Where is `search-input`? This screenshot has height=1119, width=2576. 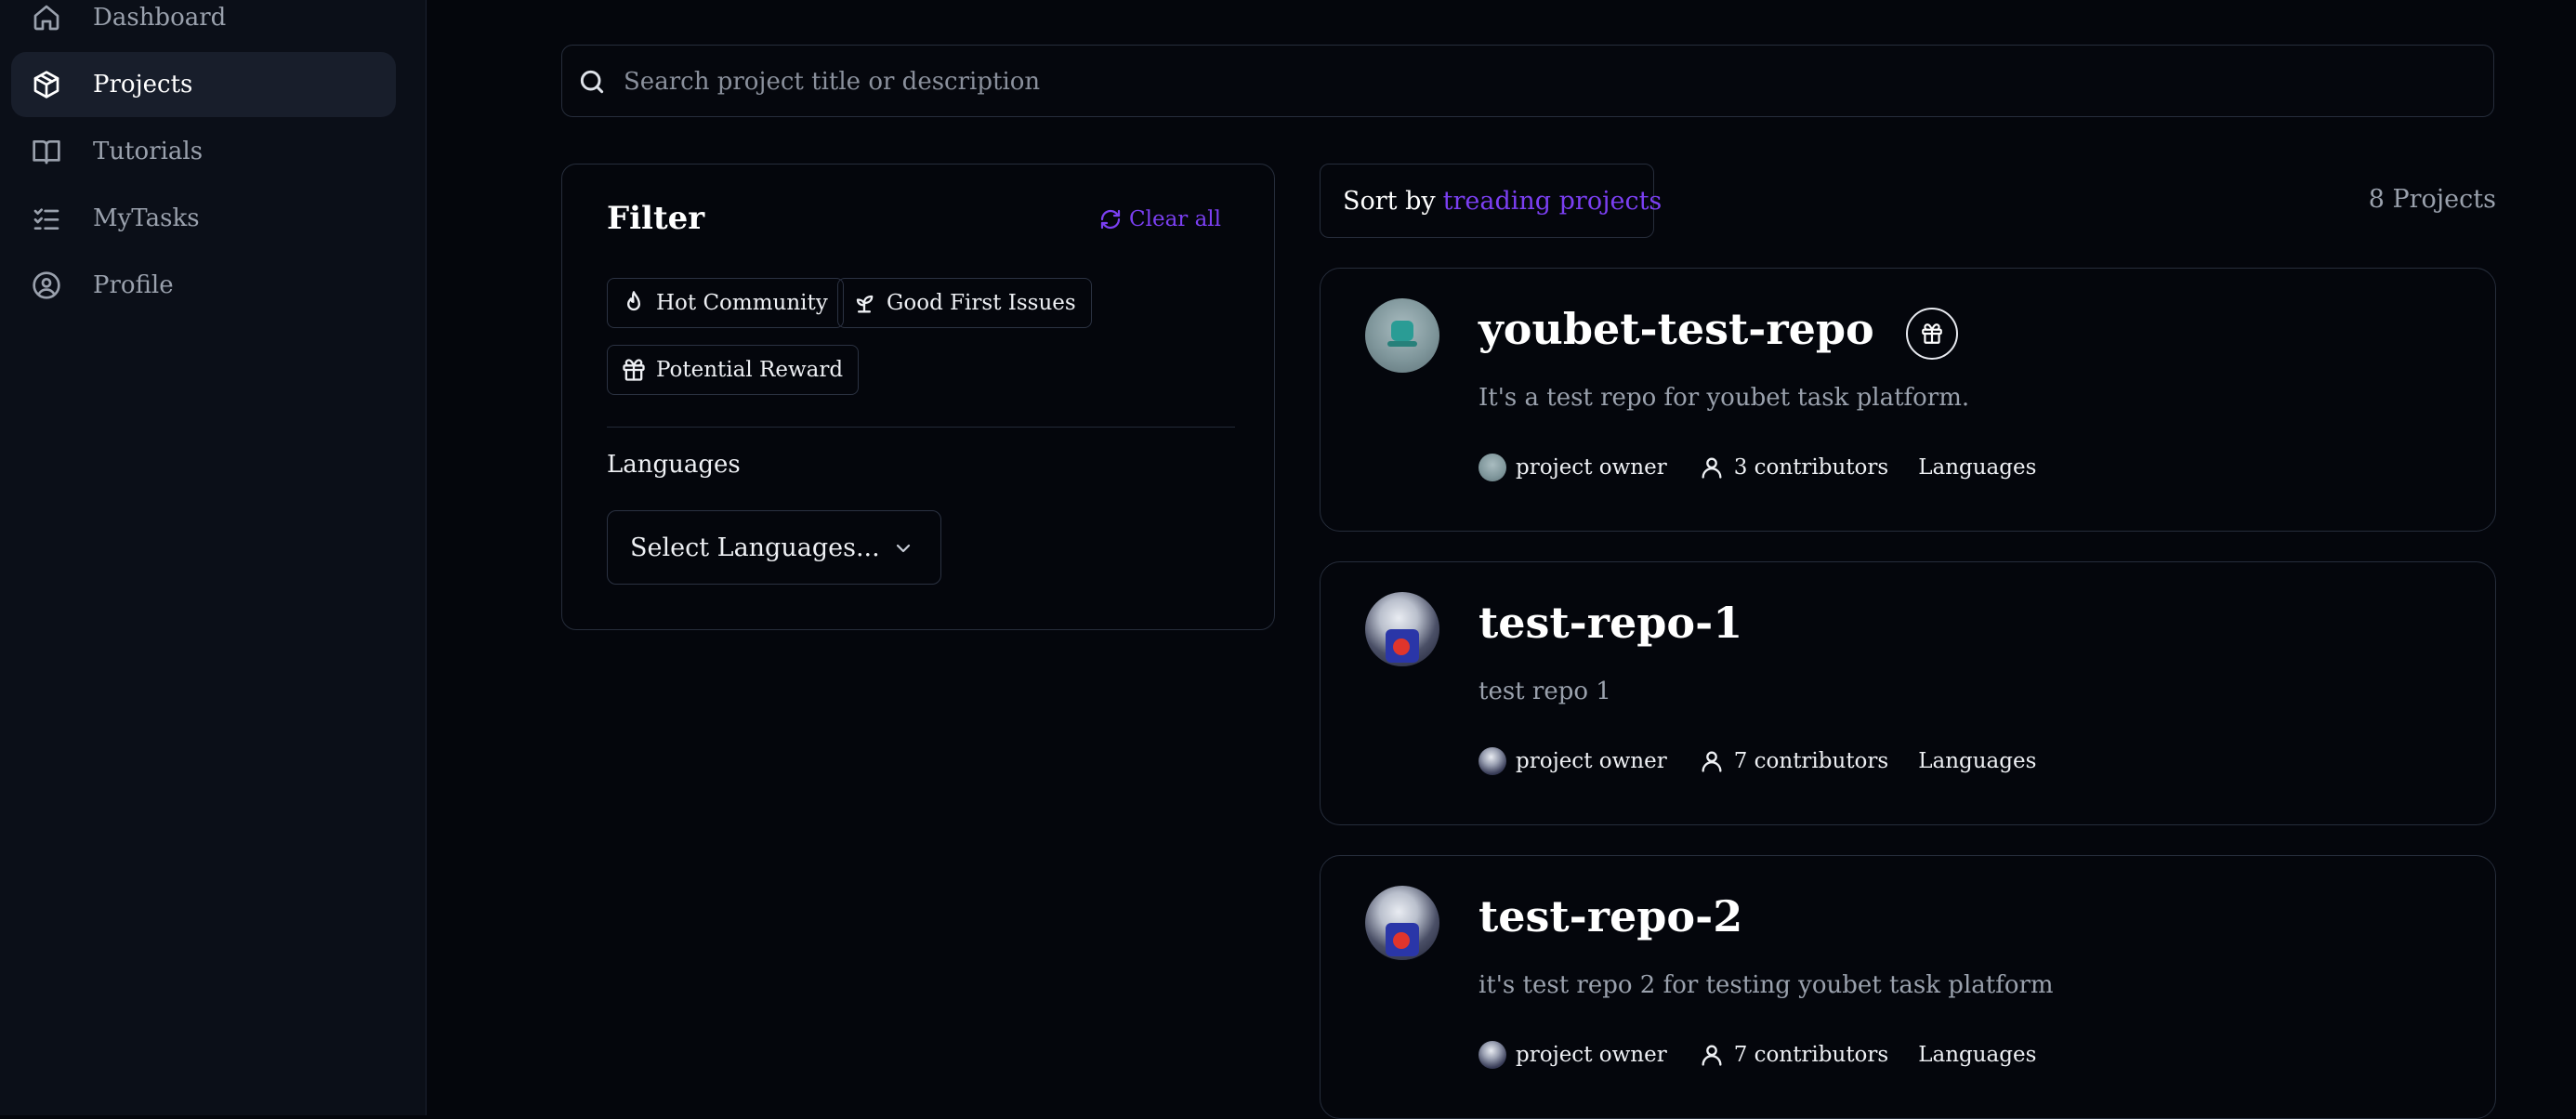 search-input is located at coordinates (1543, 82).